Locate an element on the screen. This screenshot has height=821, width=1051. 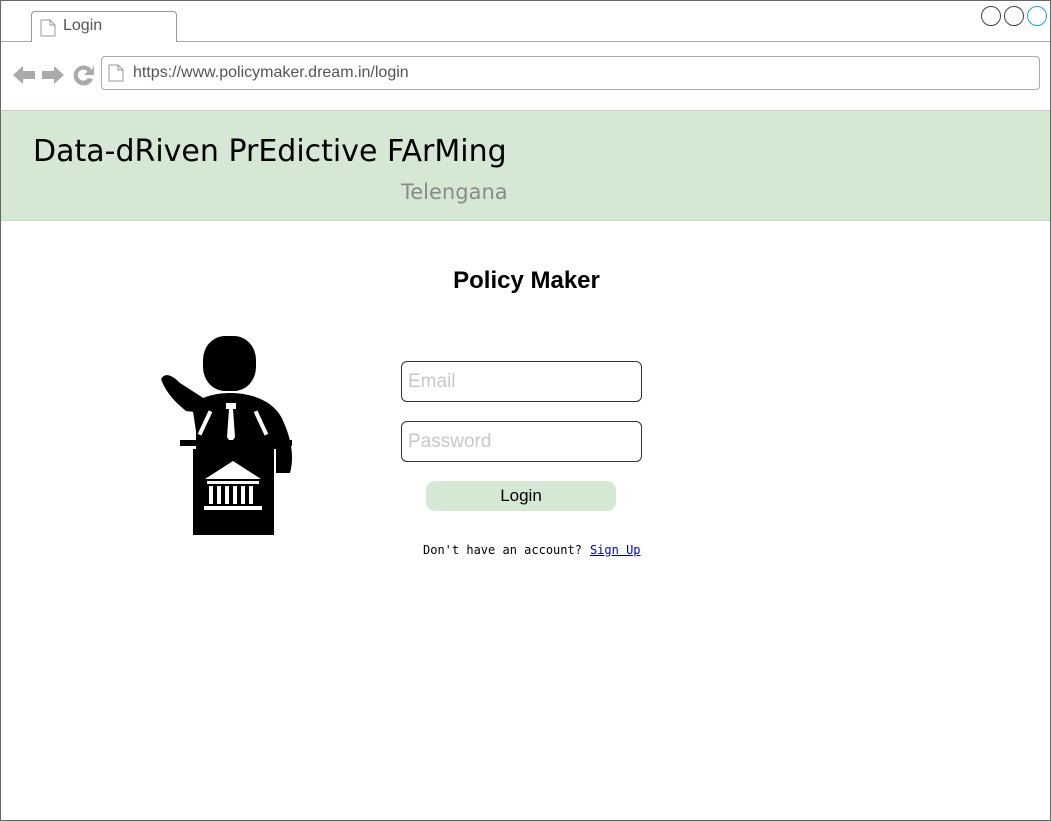
signup-link: Sign Up is located at coordinates (615, 550).